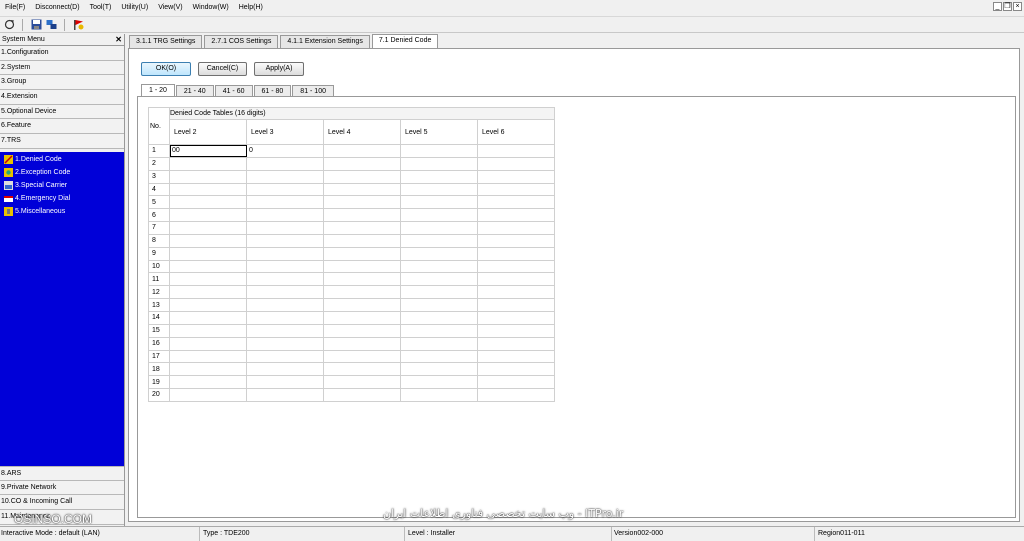  What do you see at coordinates (405, 41) in the screenshot?
I see `tab-denied-code: 7.1 Denied Code` at bounding box center [405, 41].